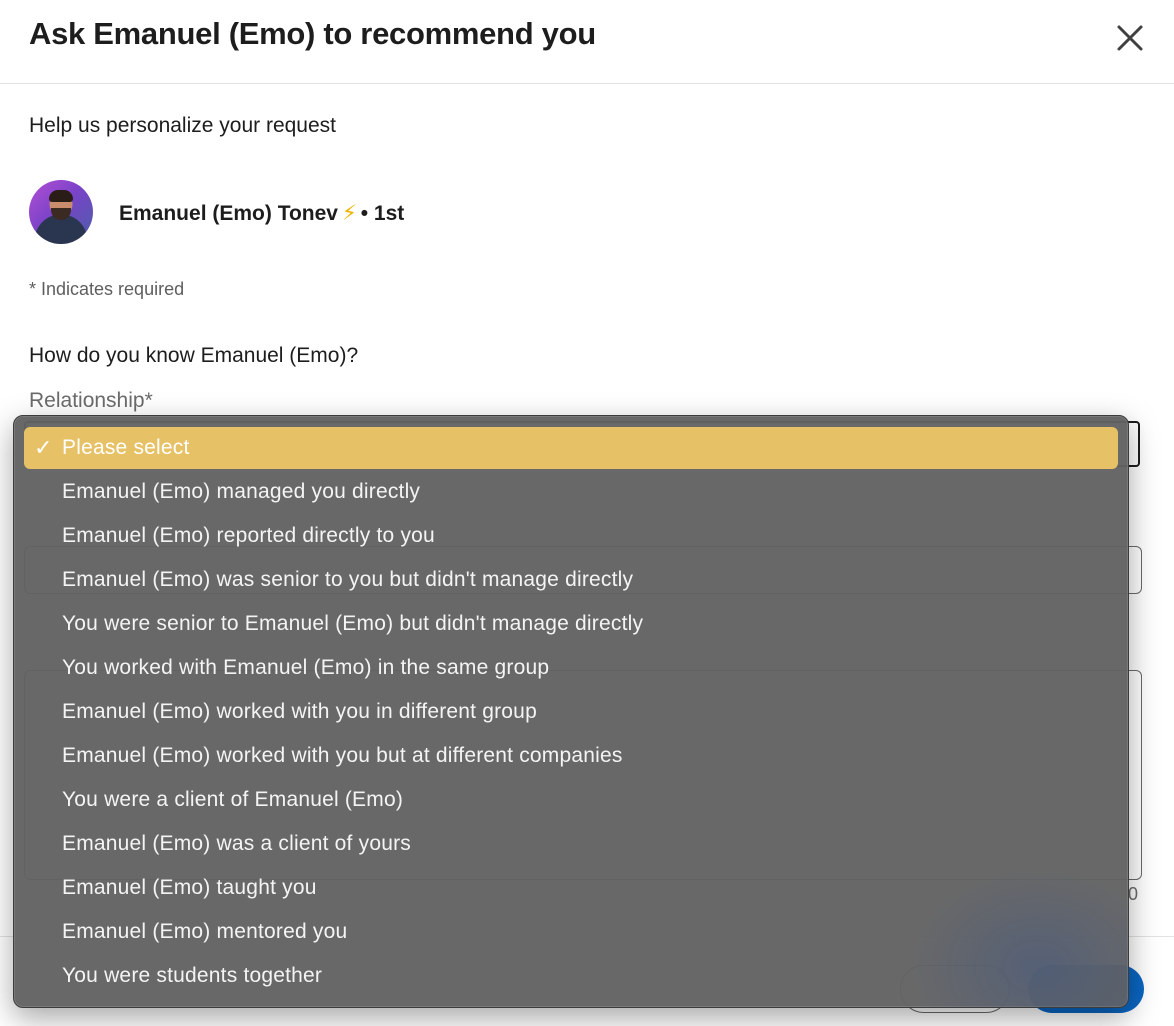  I want to click on option-label: Emanuel (Emo) reported directly to you, so click(248, 535).